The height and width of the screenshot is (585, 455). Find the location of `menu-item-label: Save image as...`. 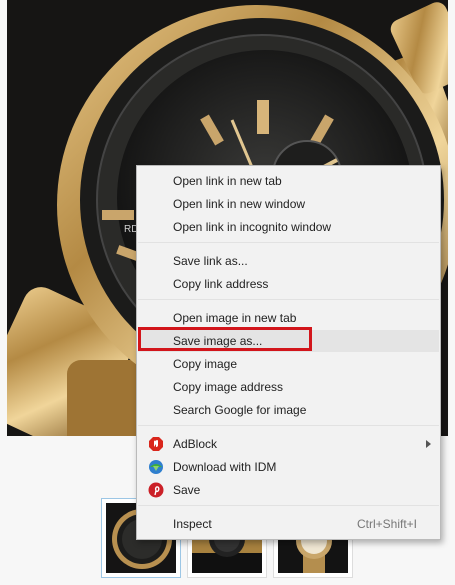

menu-item-label: Save image as... is located at coordinates (218, 341).